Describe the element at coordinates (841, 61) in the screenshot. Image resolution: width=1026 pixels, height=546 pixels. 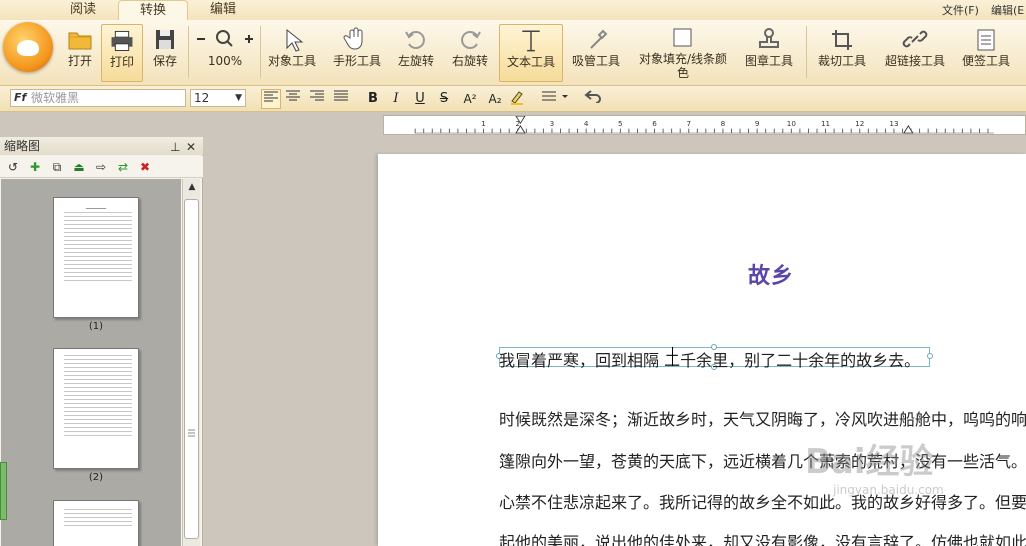
I see `crop-tool-label: 裁切工具` at that location.